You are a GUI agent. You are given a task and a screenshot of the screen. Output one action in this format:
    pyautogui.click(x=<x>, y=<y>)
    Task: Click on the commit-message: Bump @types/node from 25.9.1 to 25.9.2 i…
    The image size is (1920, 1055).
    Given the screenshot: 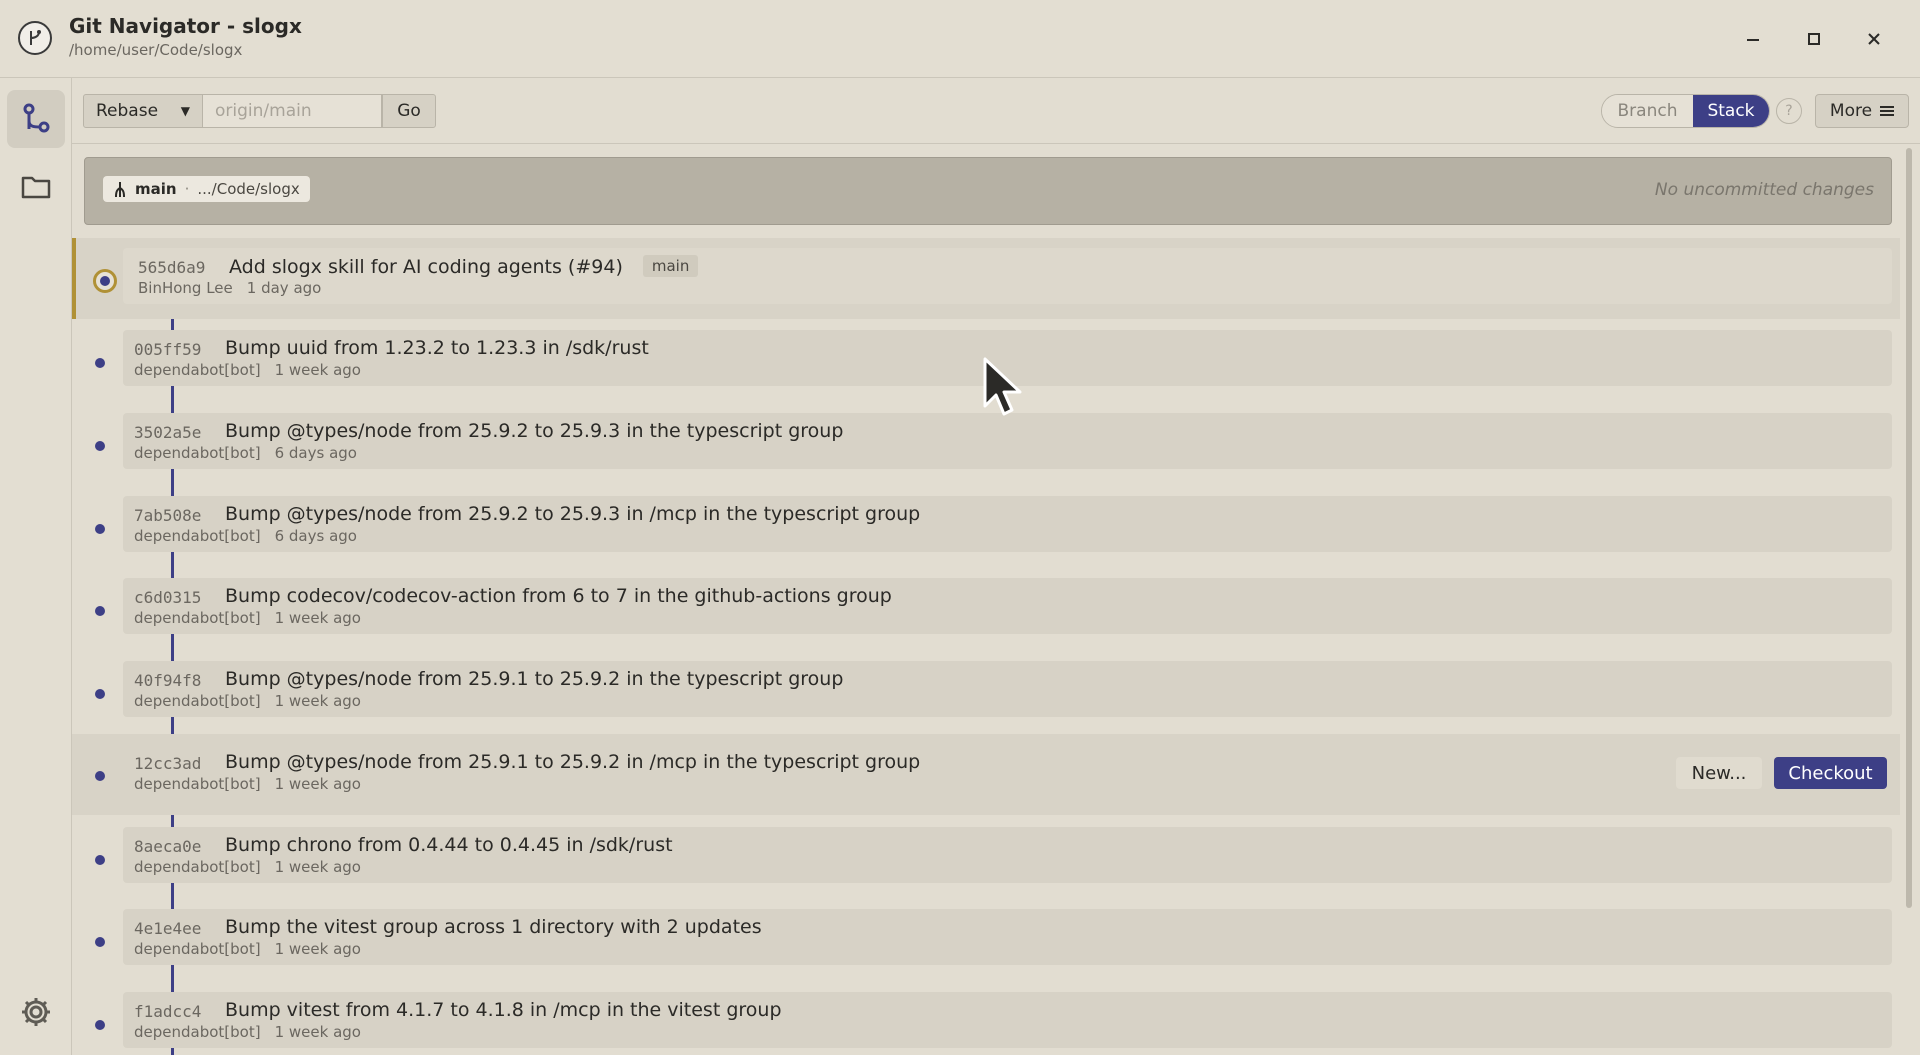 What is the action you would take?
    pyautogui.click(x=573, y=762)
    